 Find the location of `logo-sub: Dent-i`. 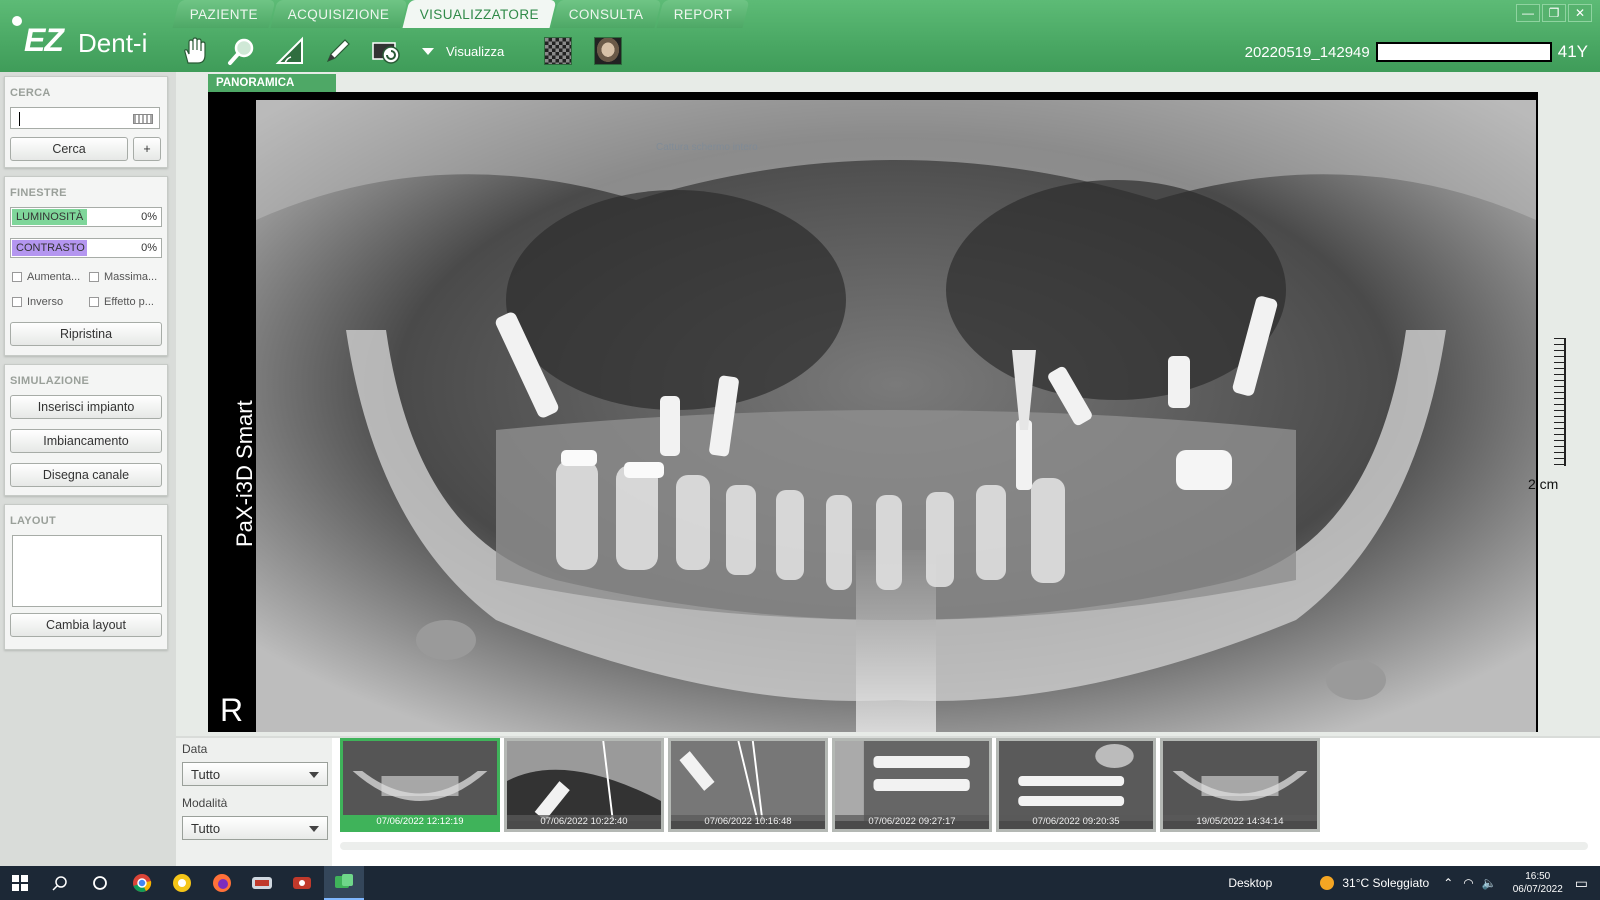

logo-sub: Dent-i is located at coordinates (113, 43).